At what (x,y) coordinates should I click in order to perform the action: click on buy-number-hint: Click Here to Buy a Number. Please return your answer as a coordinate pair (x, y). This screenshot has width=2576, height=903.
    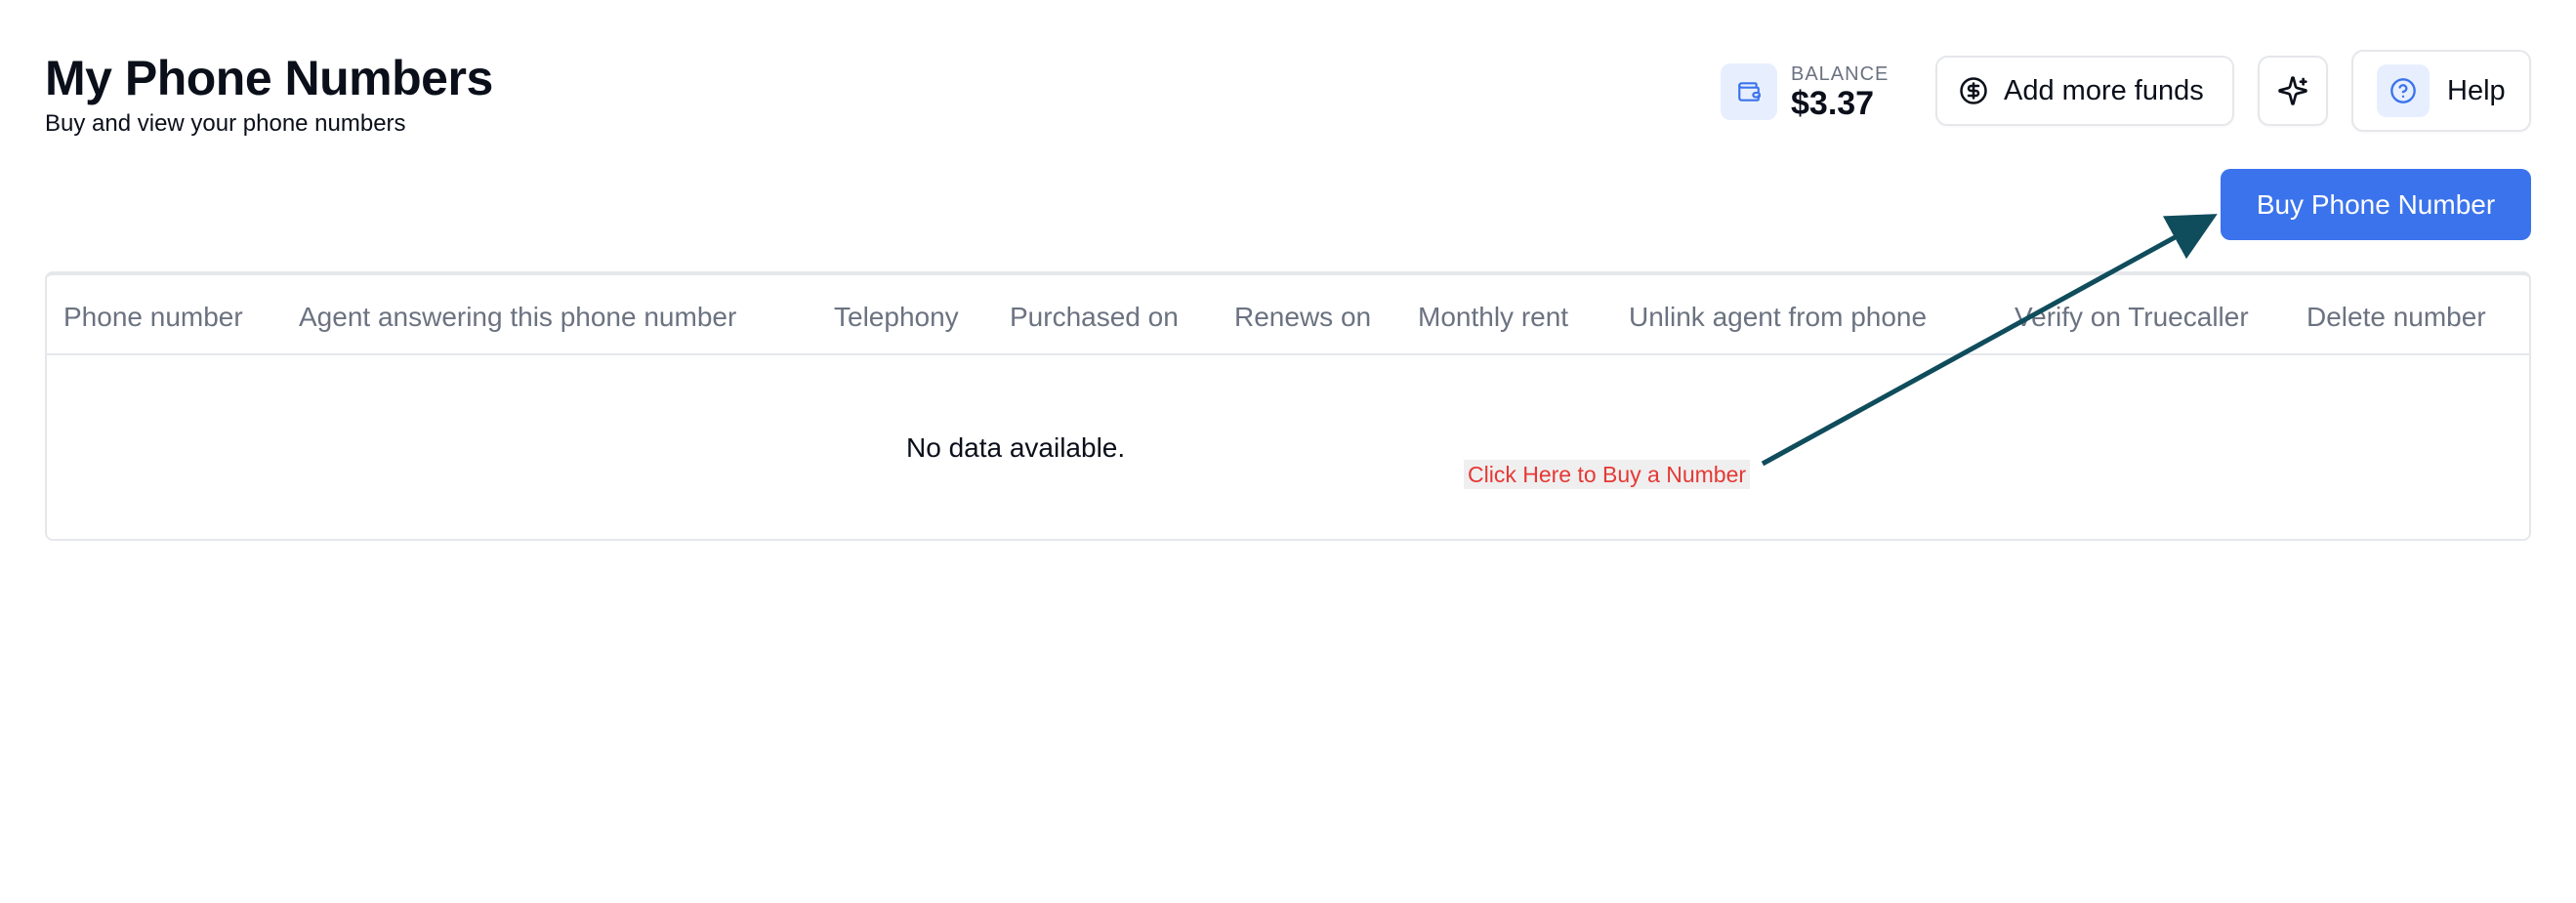
    Looking at the image, I should click on (1608, 474).